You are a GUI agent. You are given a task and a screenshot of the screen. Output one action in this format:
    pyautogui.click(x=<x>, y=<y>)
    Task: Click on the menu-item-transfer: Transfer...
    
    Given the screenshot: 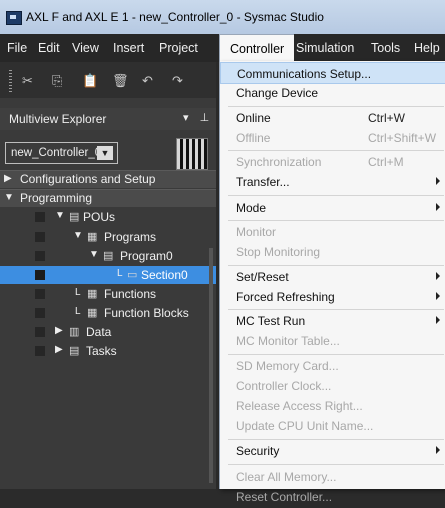 What is the action you would take?
    pyautogui.click(x=332, y=182)
    